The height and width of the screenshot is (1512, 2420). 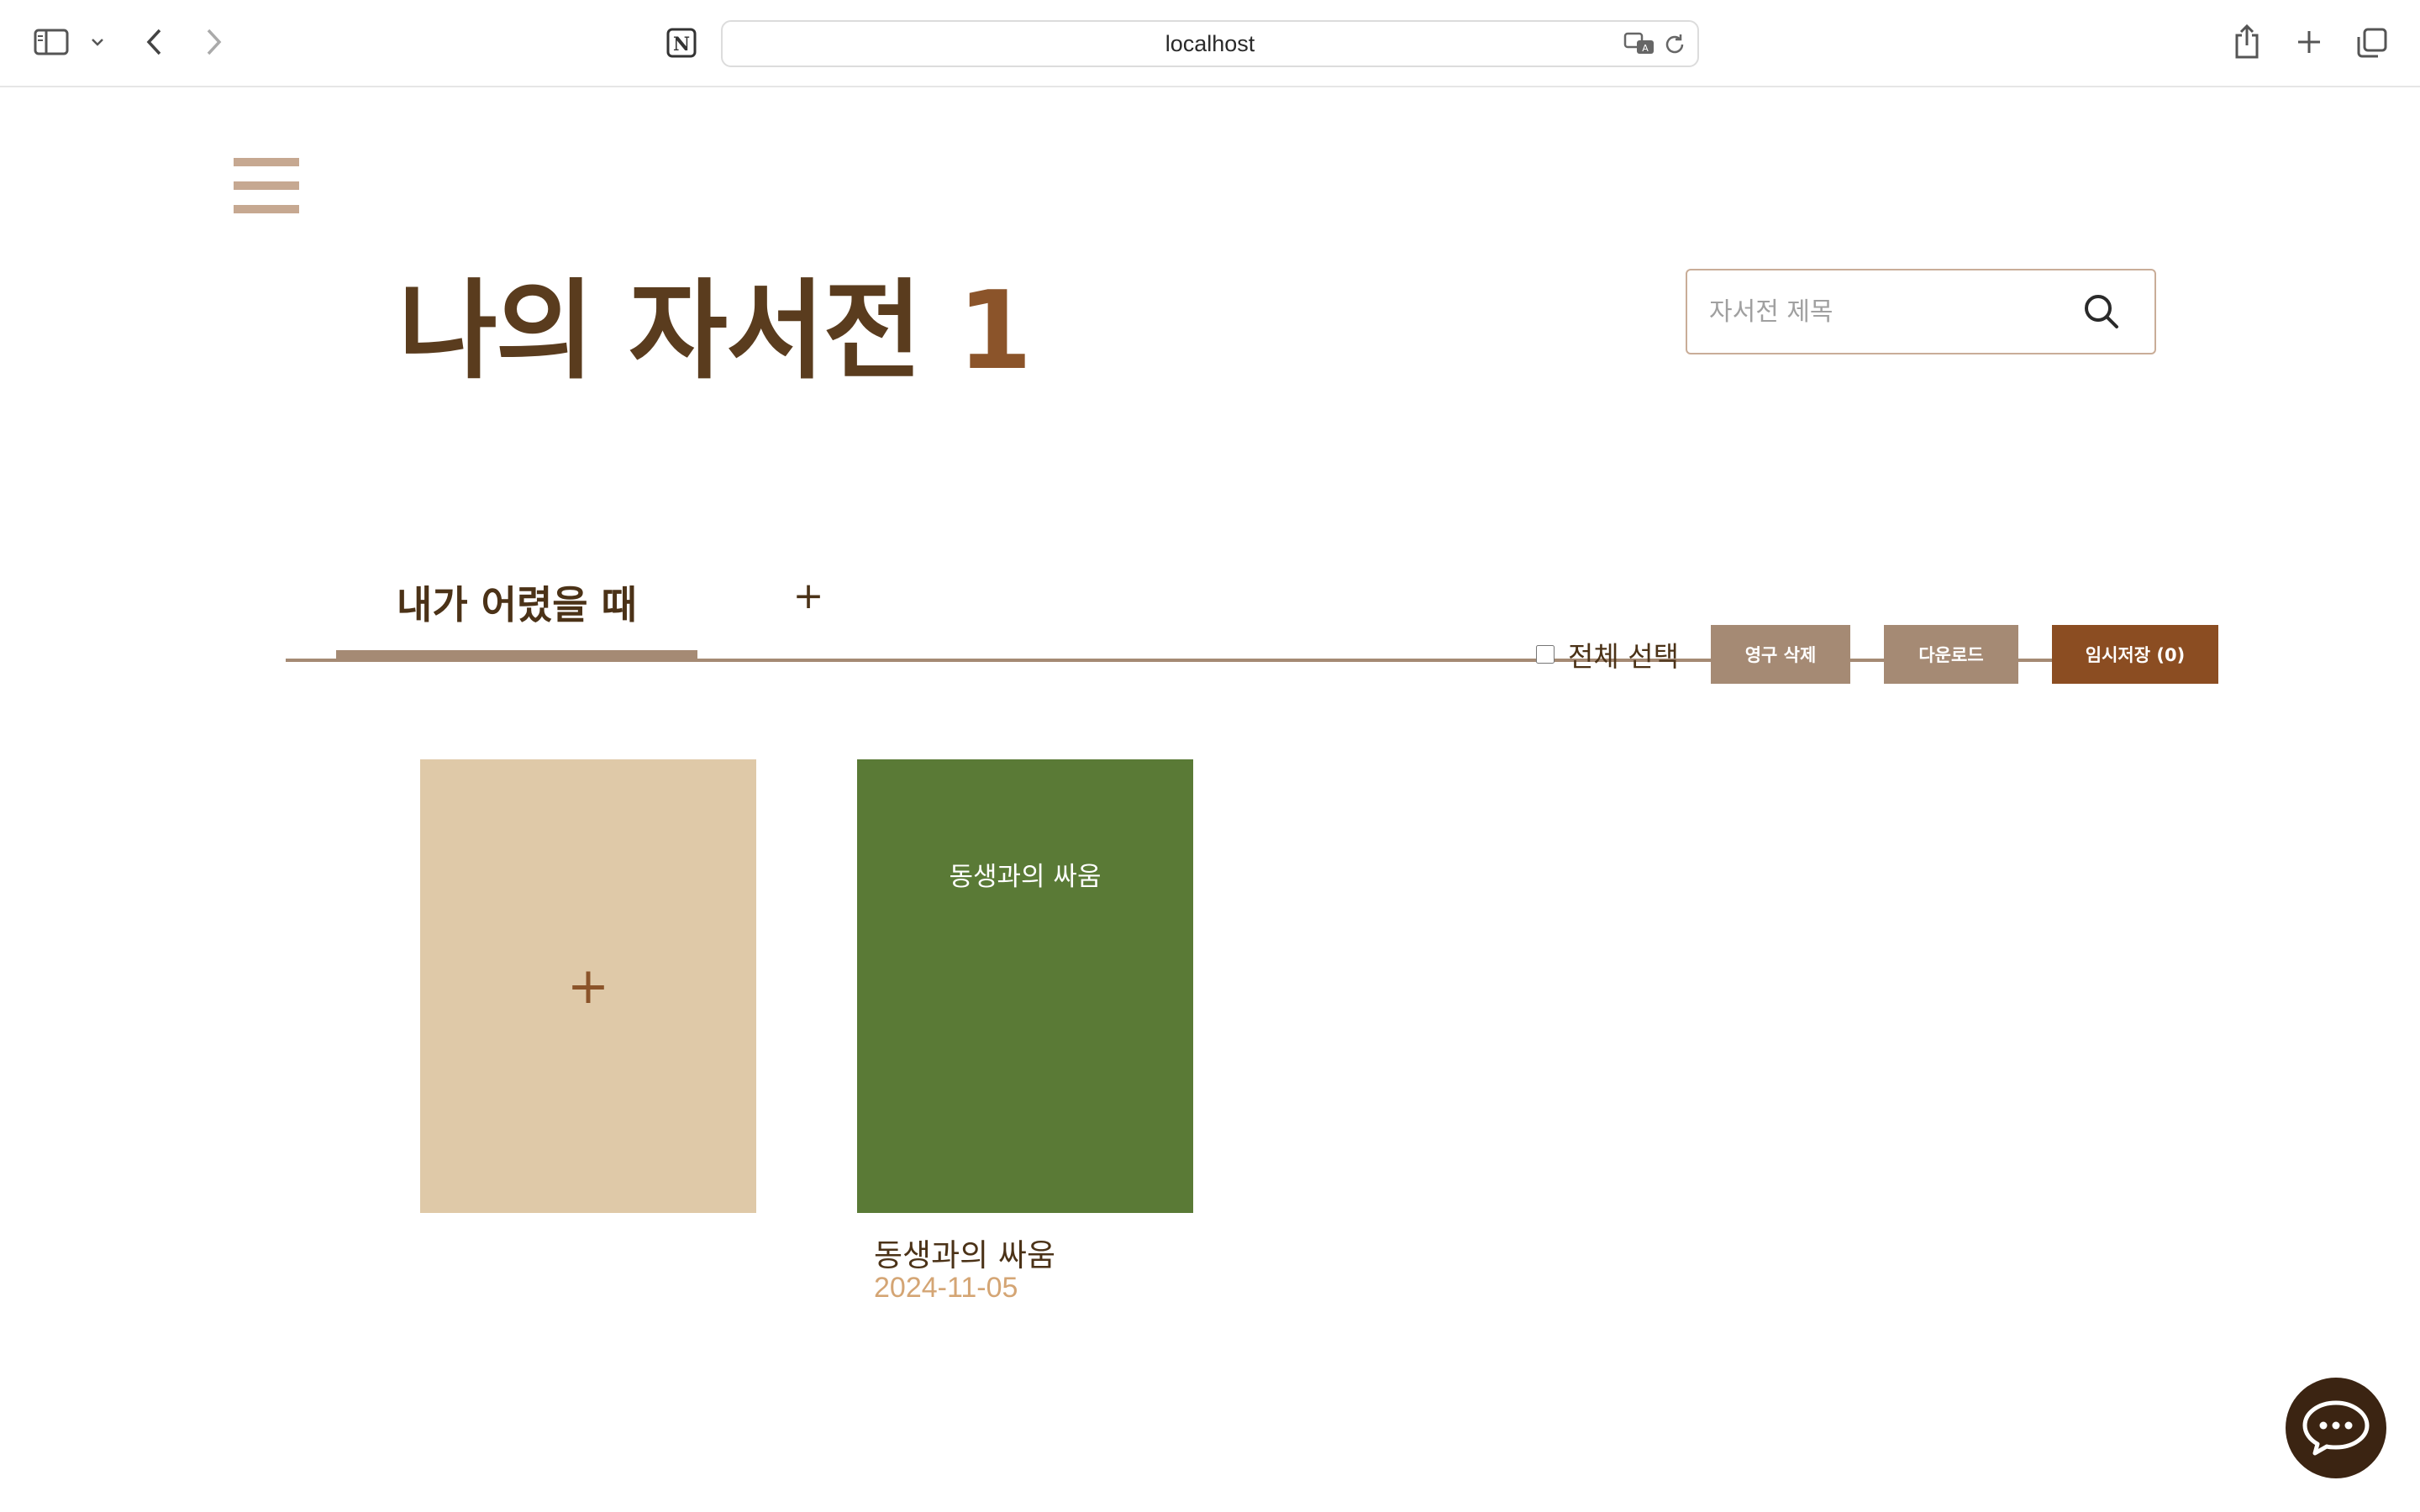 What do you see at coordinates (52, 42) in the screenshot?
I see `sidebar-icon` at bounding box center [52, 42].